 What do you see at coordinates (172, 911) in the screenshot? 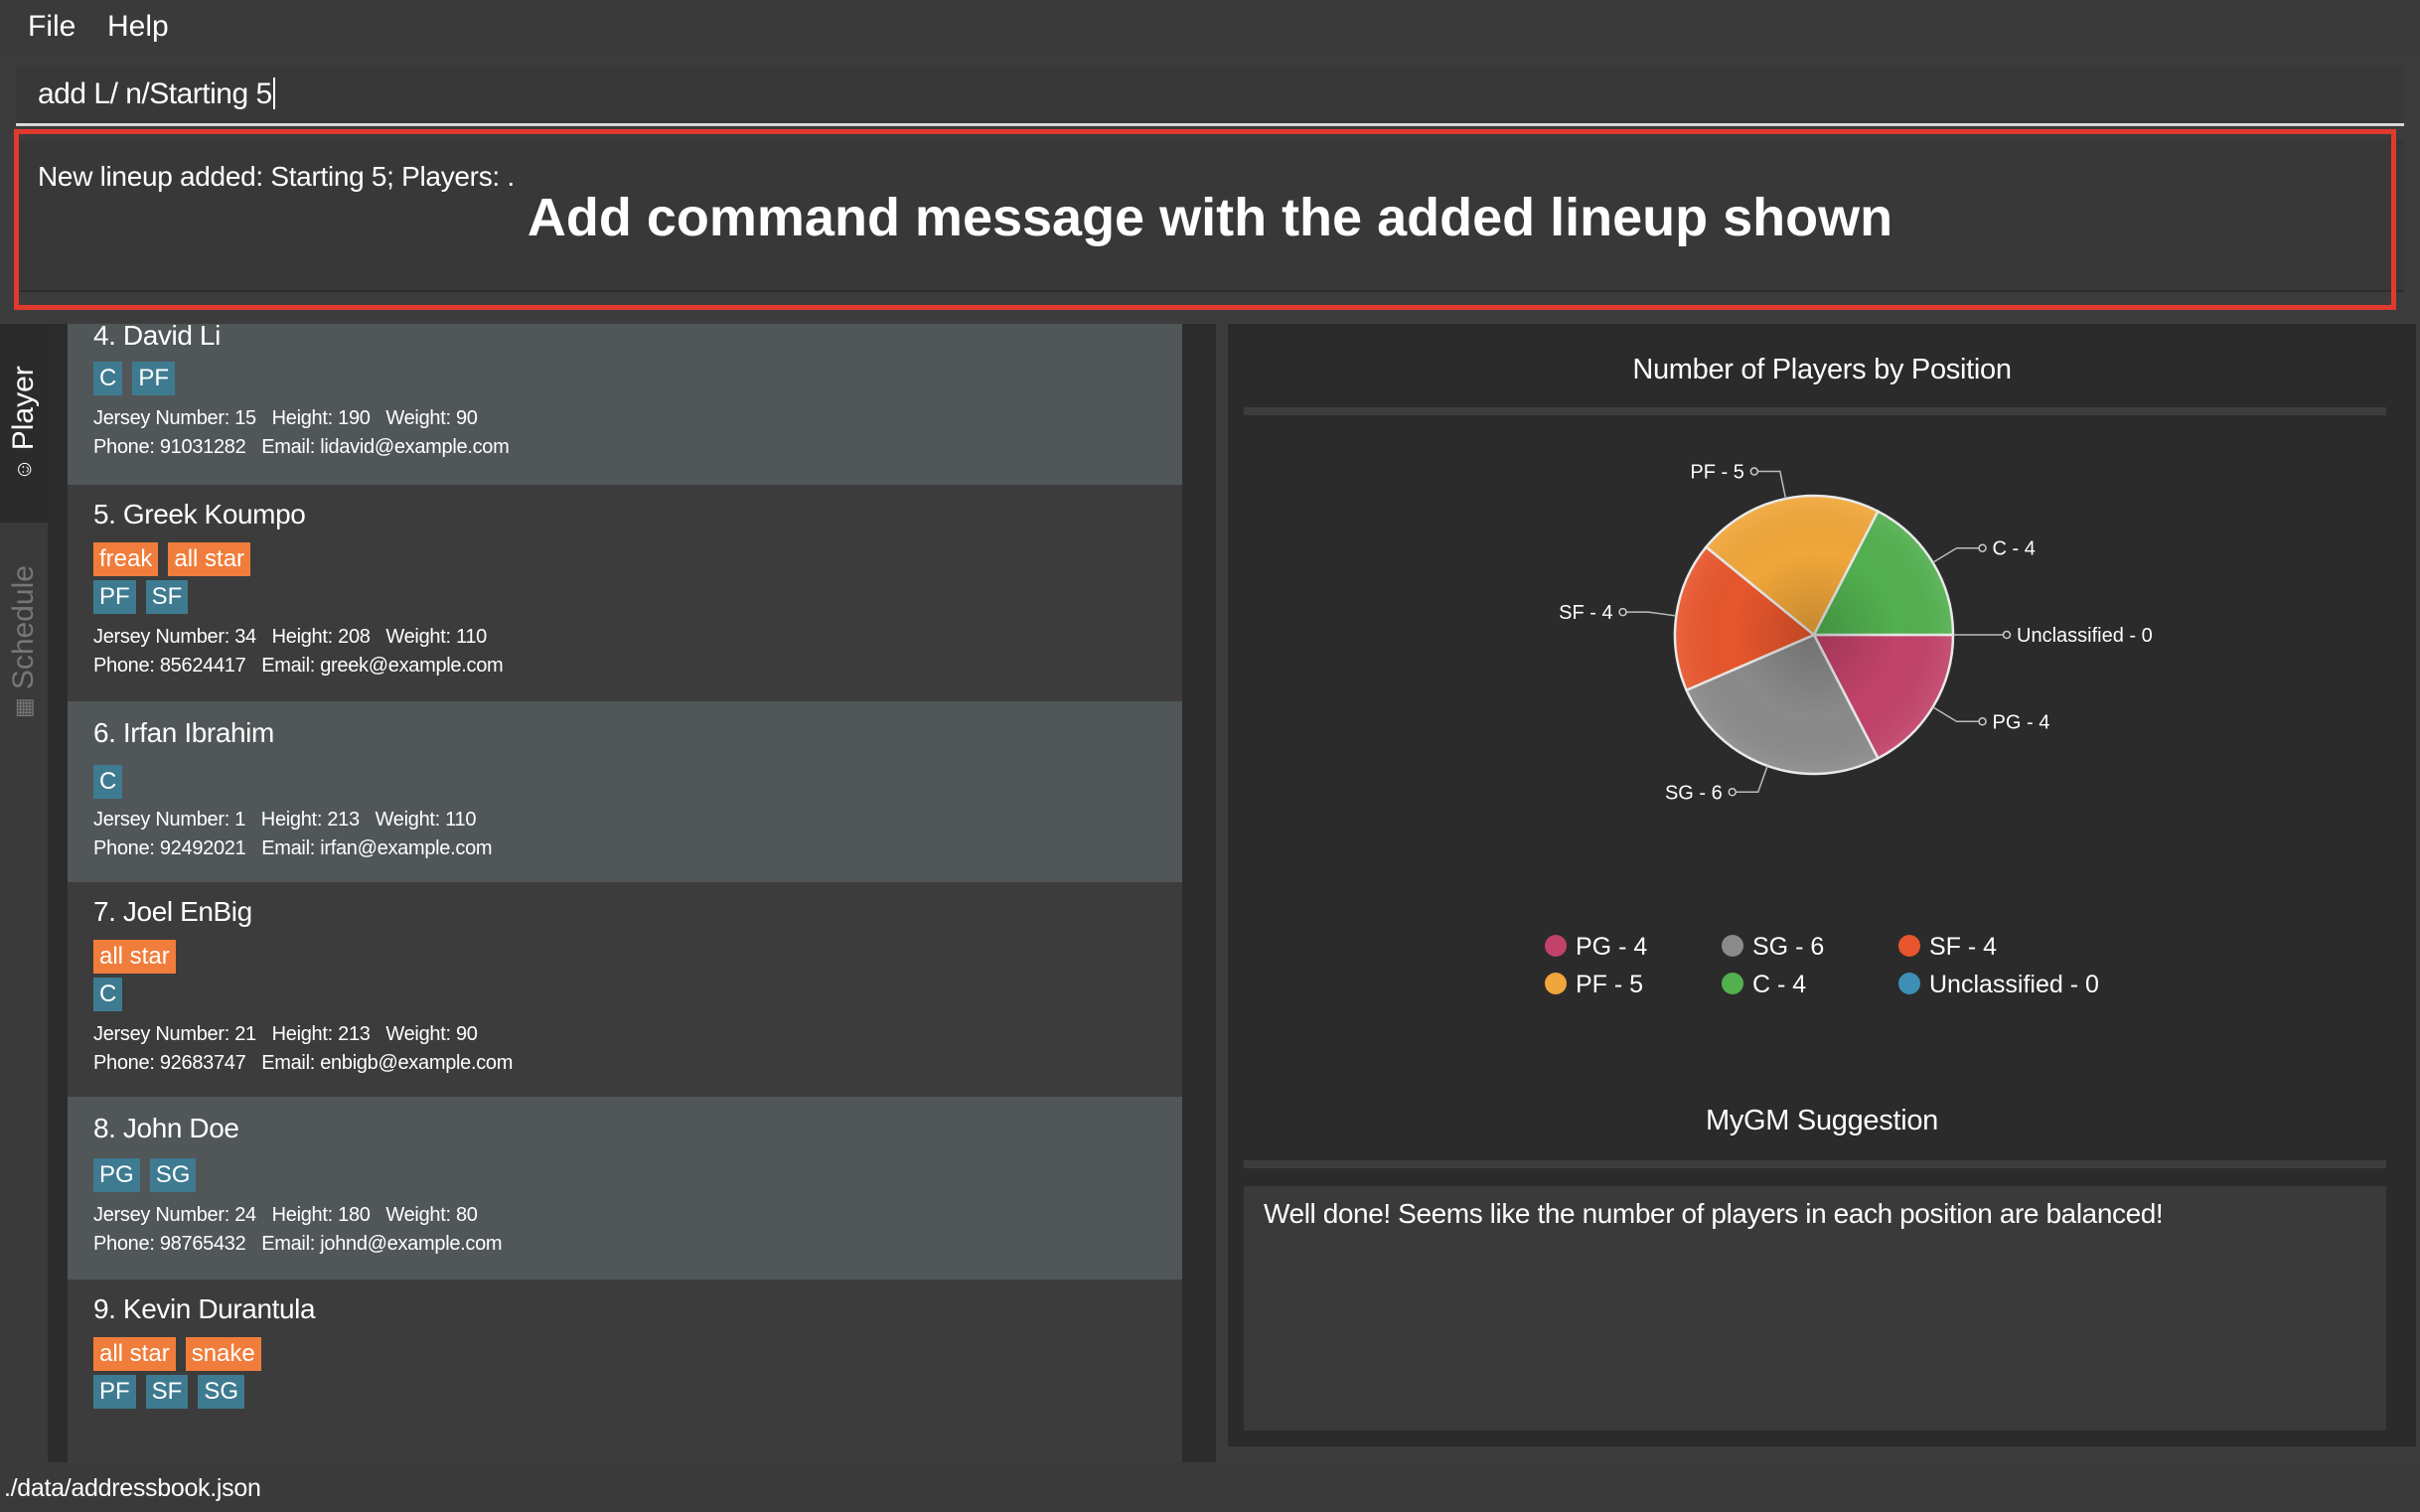
I see `player-name: 7. Joel EnBig` at bounding box center [172, 911].